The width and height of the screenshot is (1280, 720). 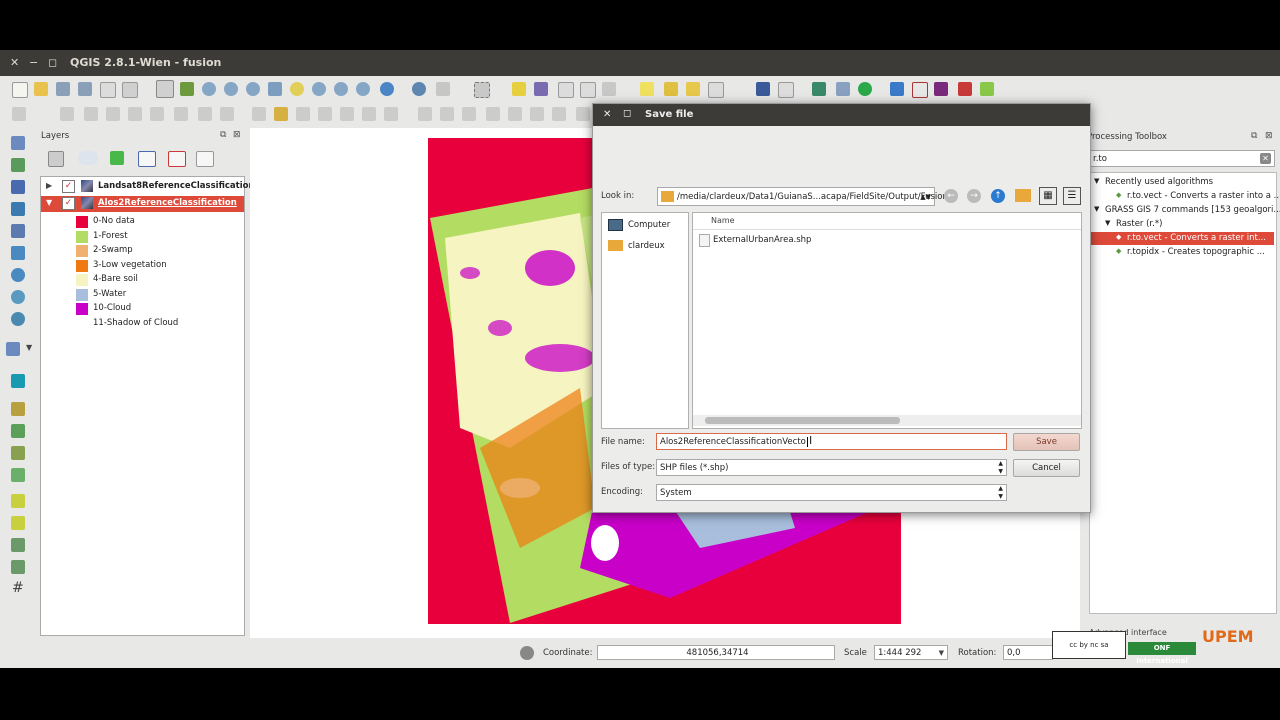 What do you see at coordinates (493, 114) in the screenshot?
I see `digitize-b-icon` at bounding box center [493, 114].